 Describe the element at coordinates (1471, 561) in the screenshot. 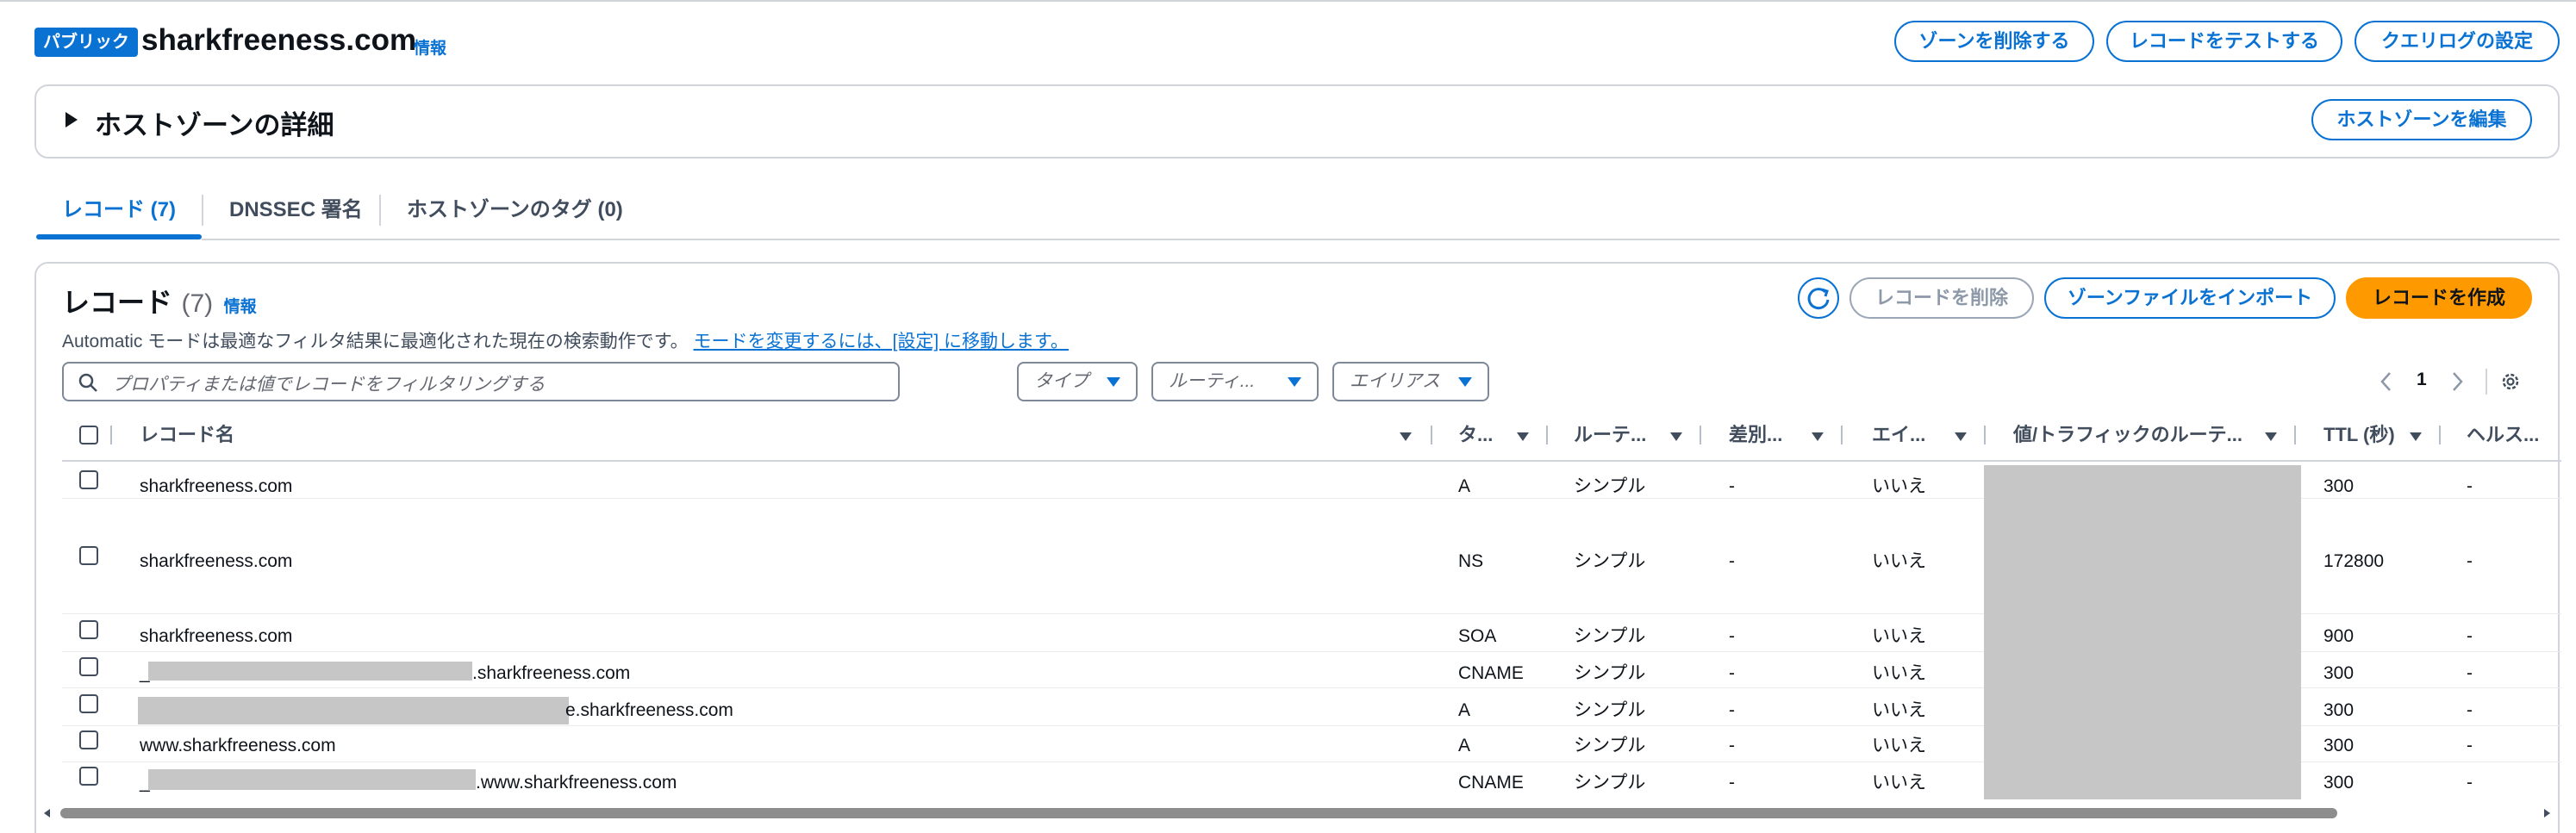

I see `record-type: NS` at that location.